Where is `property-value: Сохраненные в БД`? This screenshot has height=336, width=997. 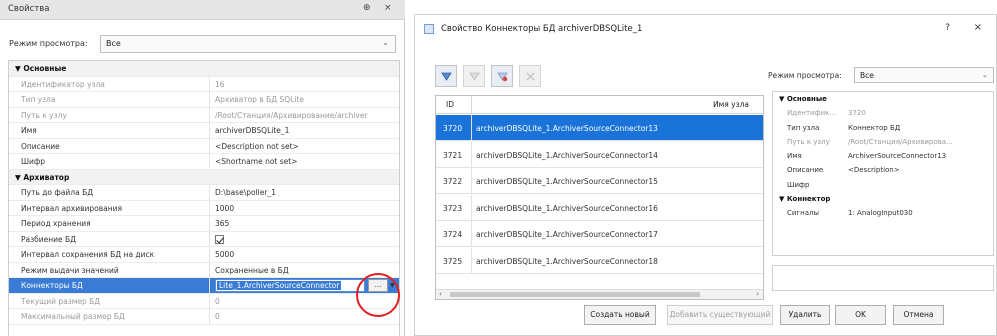 property-value: Сохраненные в БД is located at coordinates (306, 270).